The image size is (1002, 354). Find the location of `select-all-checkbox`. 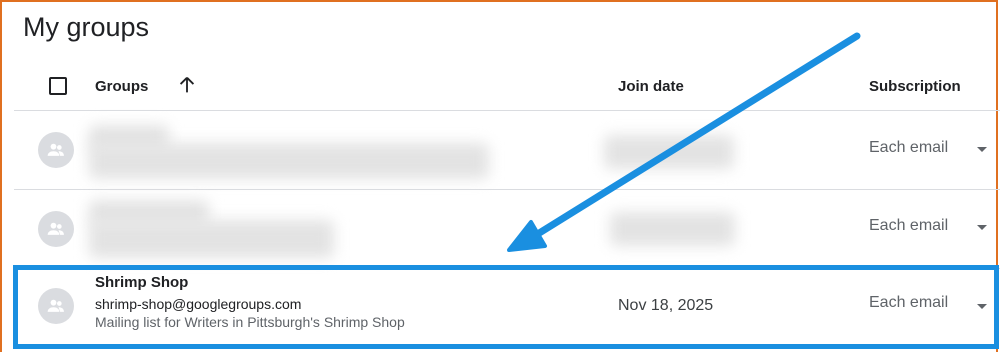

select-all-checkbox is located at coordinates (58, 86).